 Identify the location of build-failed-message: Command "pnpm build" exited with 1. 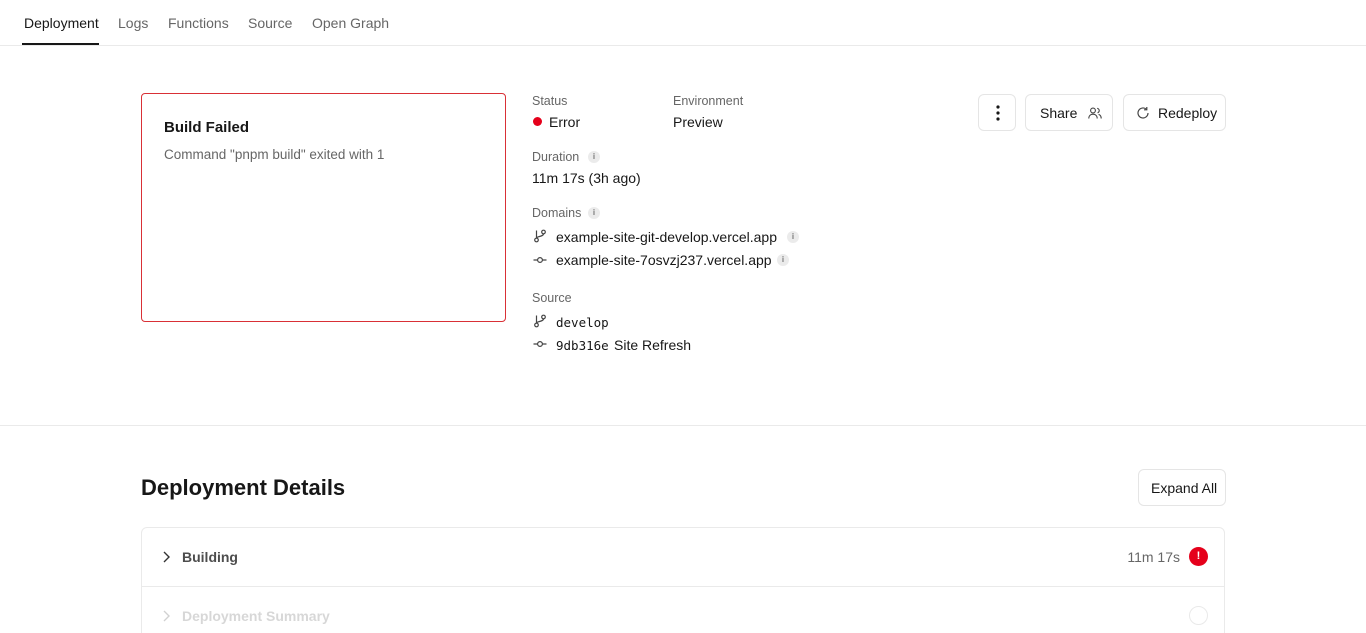
(274, 154).